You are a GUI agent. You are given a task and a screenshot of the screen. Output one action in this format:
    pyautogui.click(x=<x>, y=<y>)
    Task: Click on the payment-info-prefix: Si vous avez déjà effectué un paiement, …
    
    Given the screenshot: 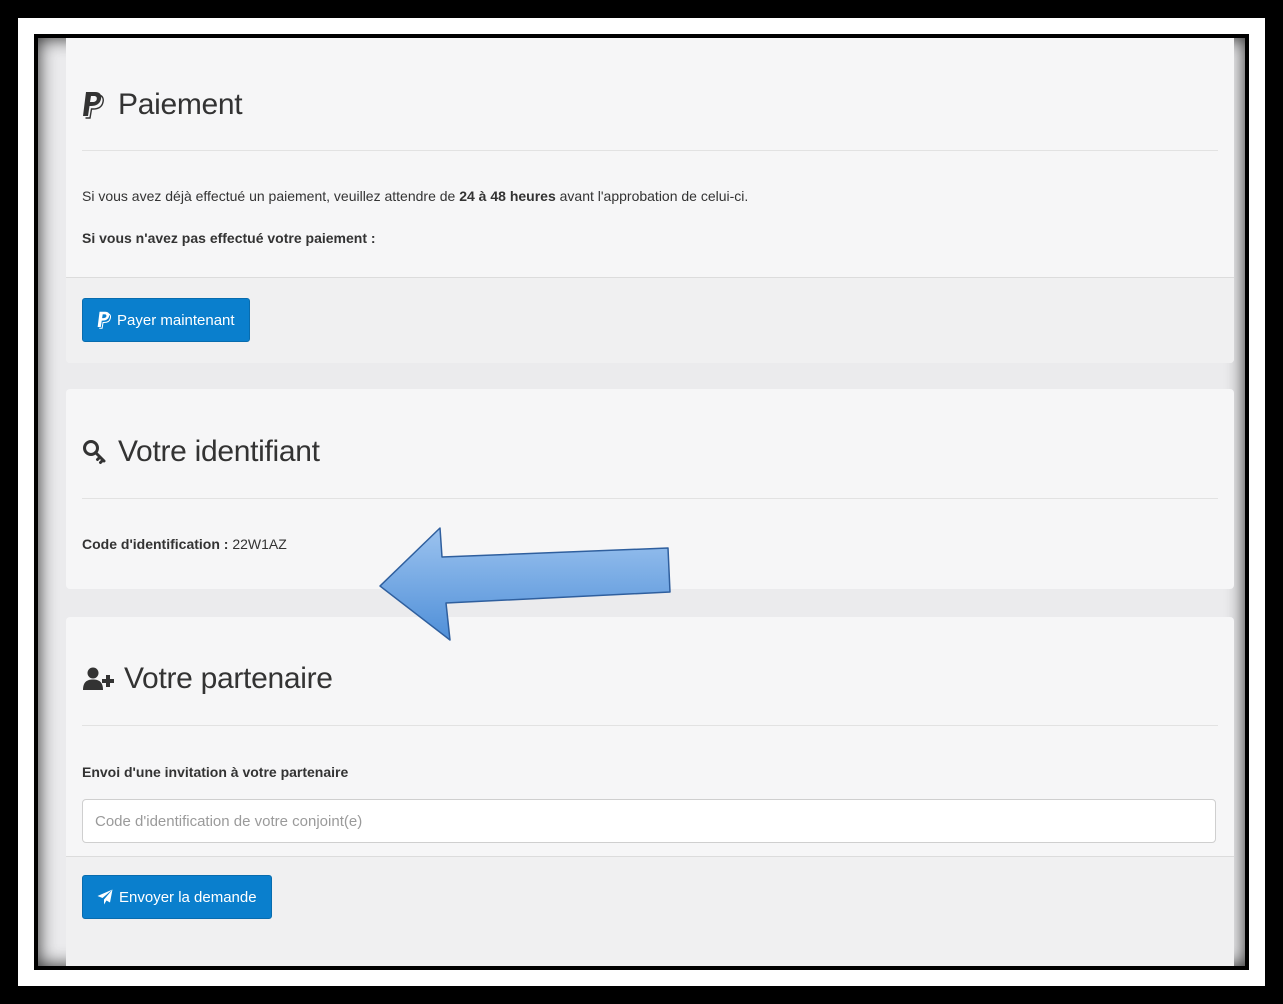 What is the action you would take?
    pyautogui.click(x=271, y=196)
    